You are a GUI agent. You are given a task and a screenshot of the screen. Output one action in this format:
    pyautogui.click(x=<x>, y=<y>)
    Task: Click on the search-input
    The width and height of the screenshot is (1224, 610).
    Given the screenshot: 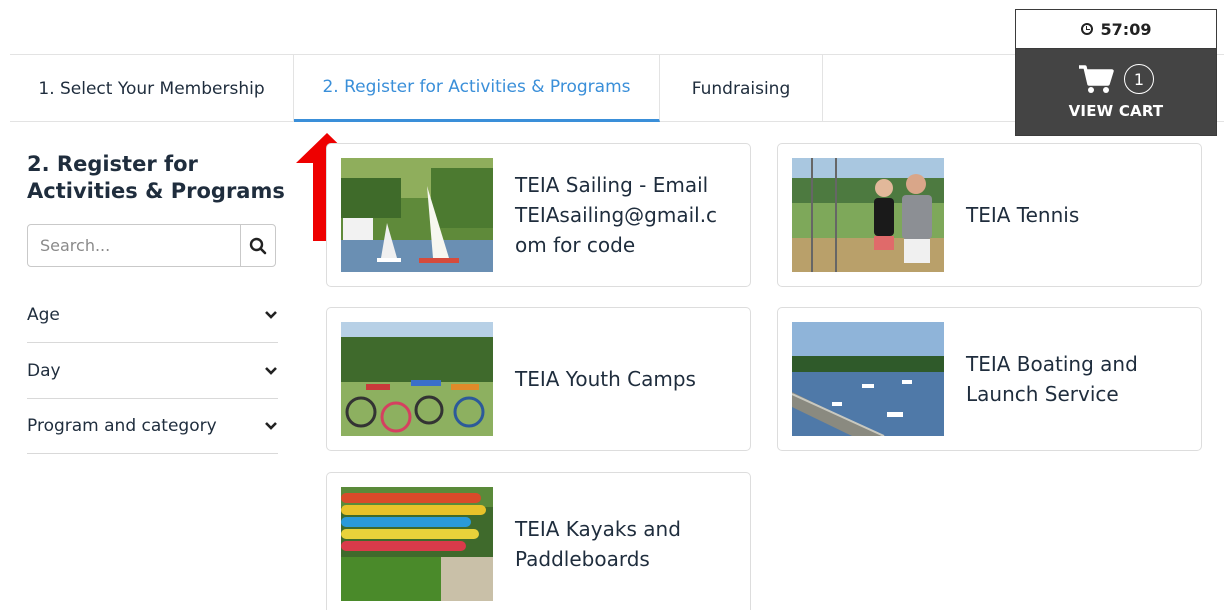 What is the action you would take?
    pyautogui.click(x=134, y=245)
    